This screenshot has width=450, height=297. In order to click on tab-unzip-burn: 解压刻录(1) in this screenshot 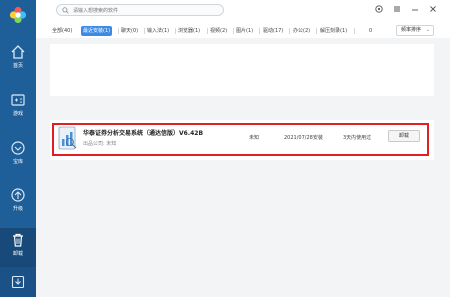, I will do `click(333, 31)`.